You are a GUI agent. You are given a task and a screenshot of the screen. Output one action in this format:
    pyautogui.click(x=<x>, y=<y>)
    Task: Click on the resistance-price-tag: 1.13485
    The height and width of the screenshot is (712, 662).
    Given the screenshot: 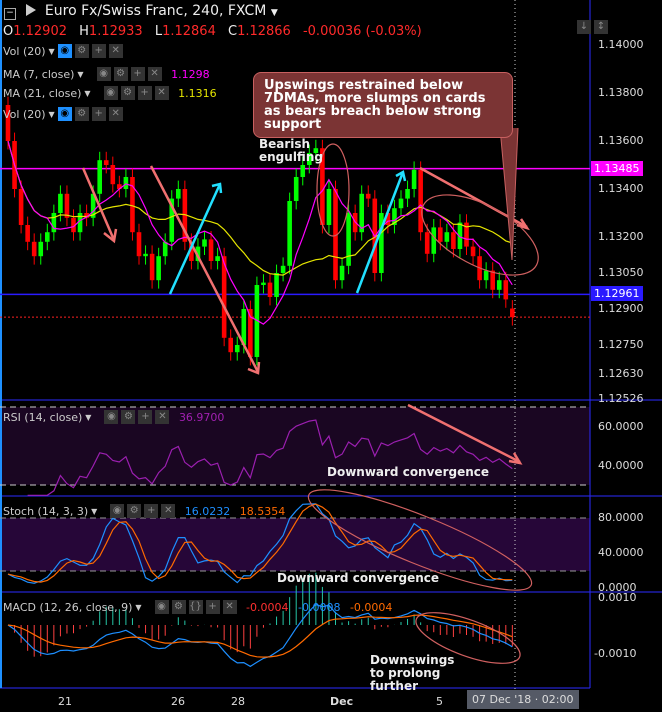 What is the action you would take?
    pyautogui.click(x=617, y=168)
    